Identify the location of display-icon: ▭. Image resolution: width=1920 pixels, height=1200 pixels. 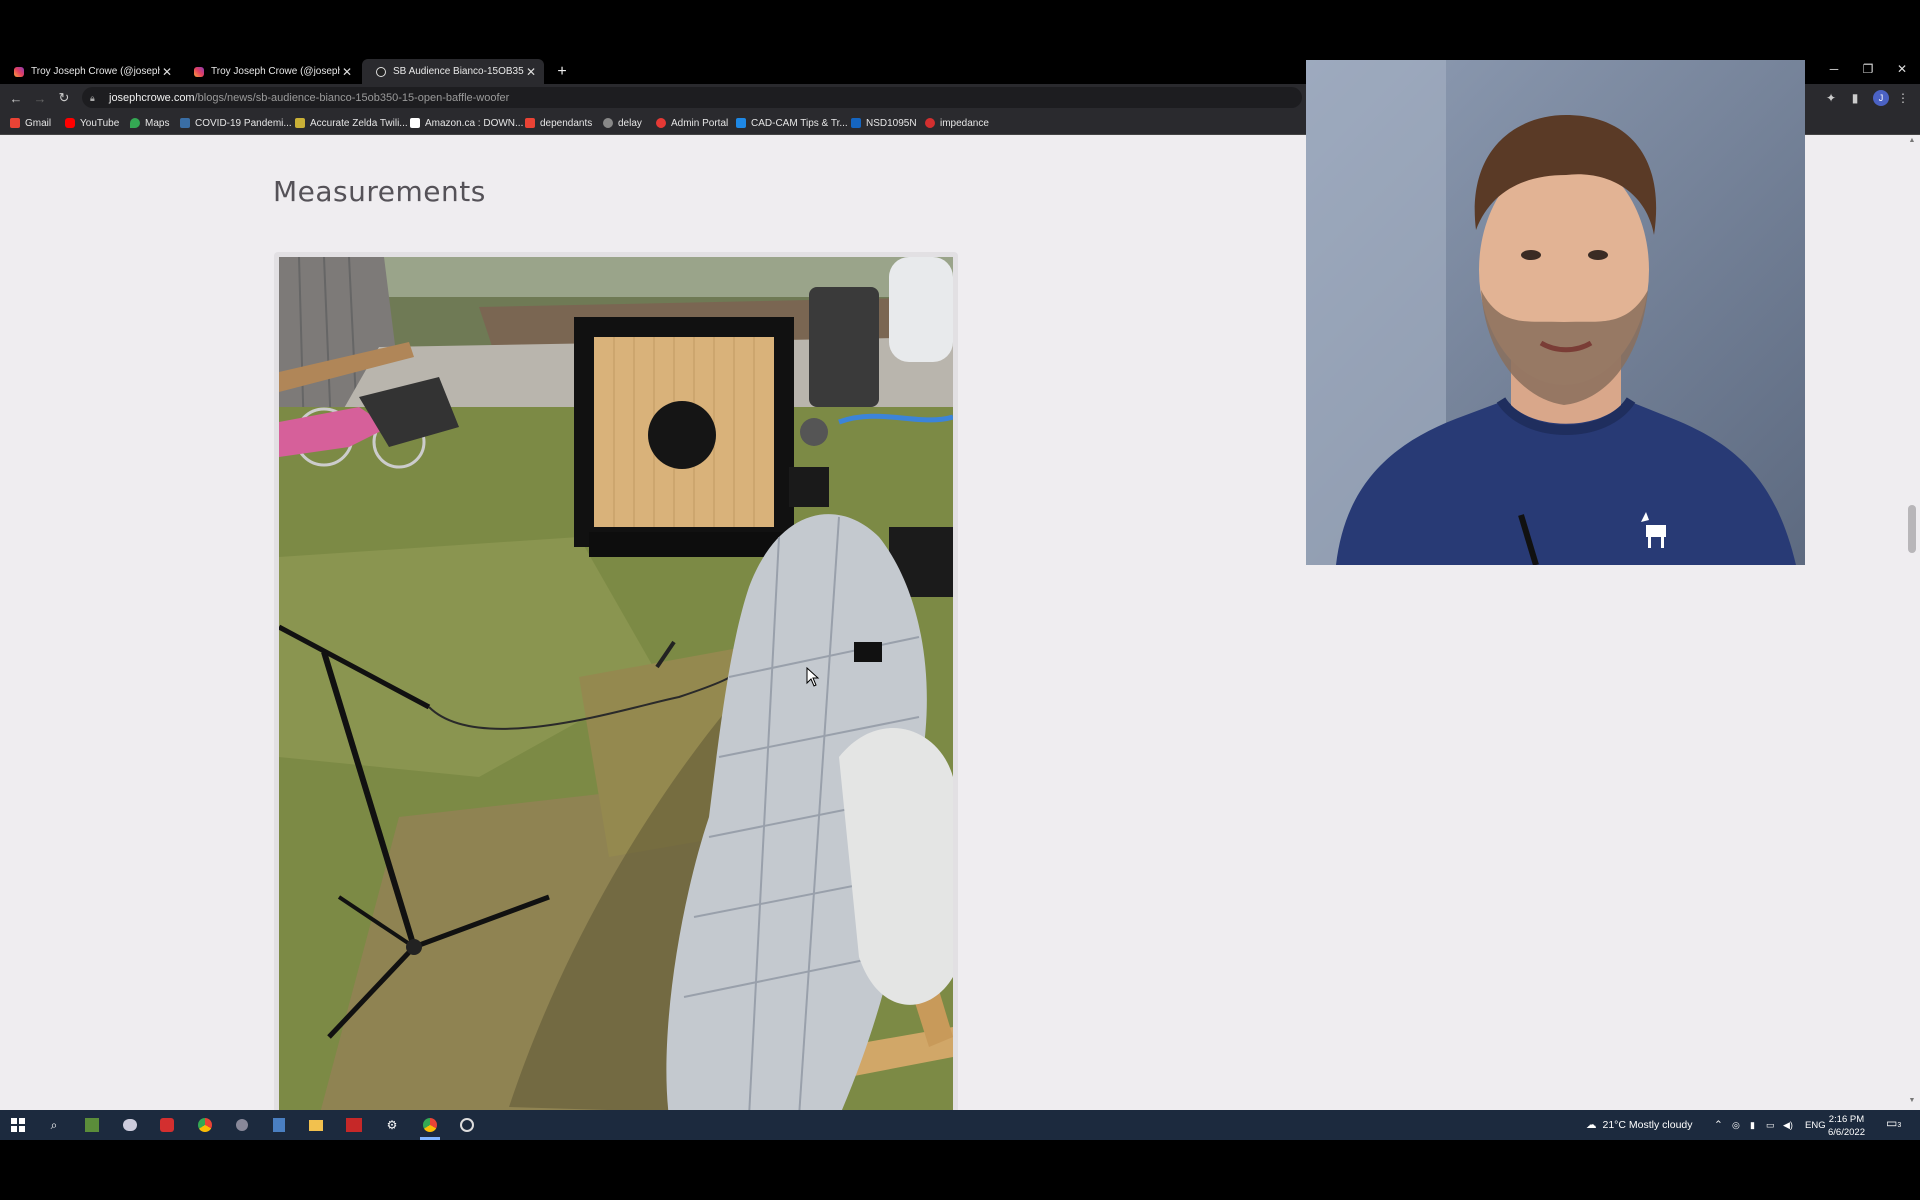
(1770, 1125).